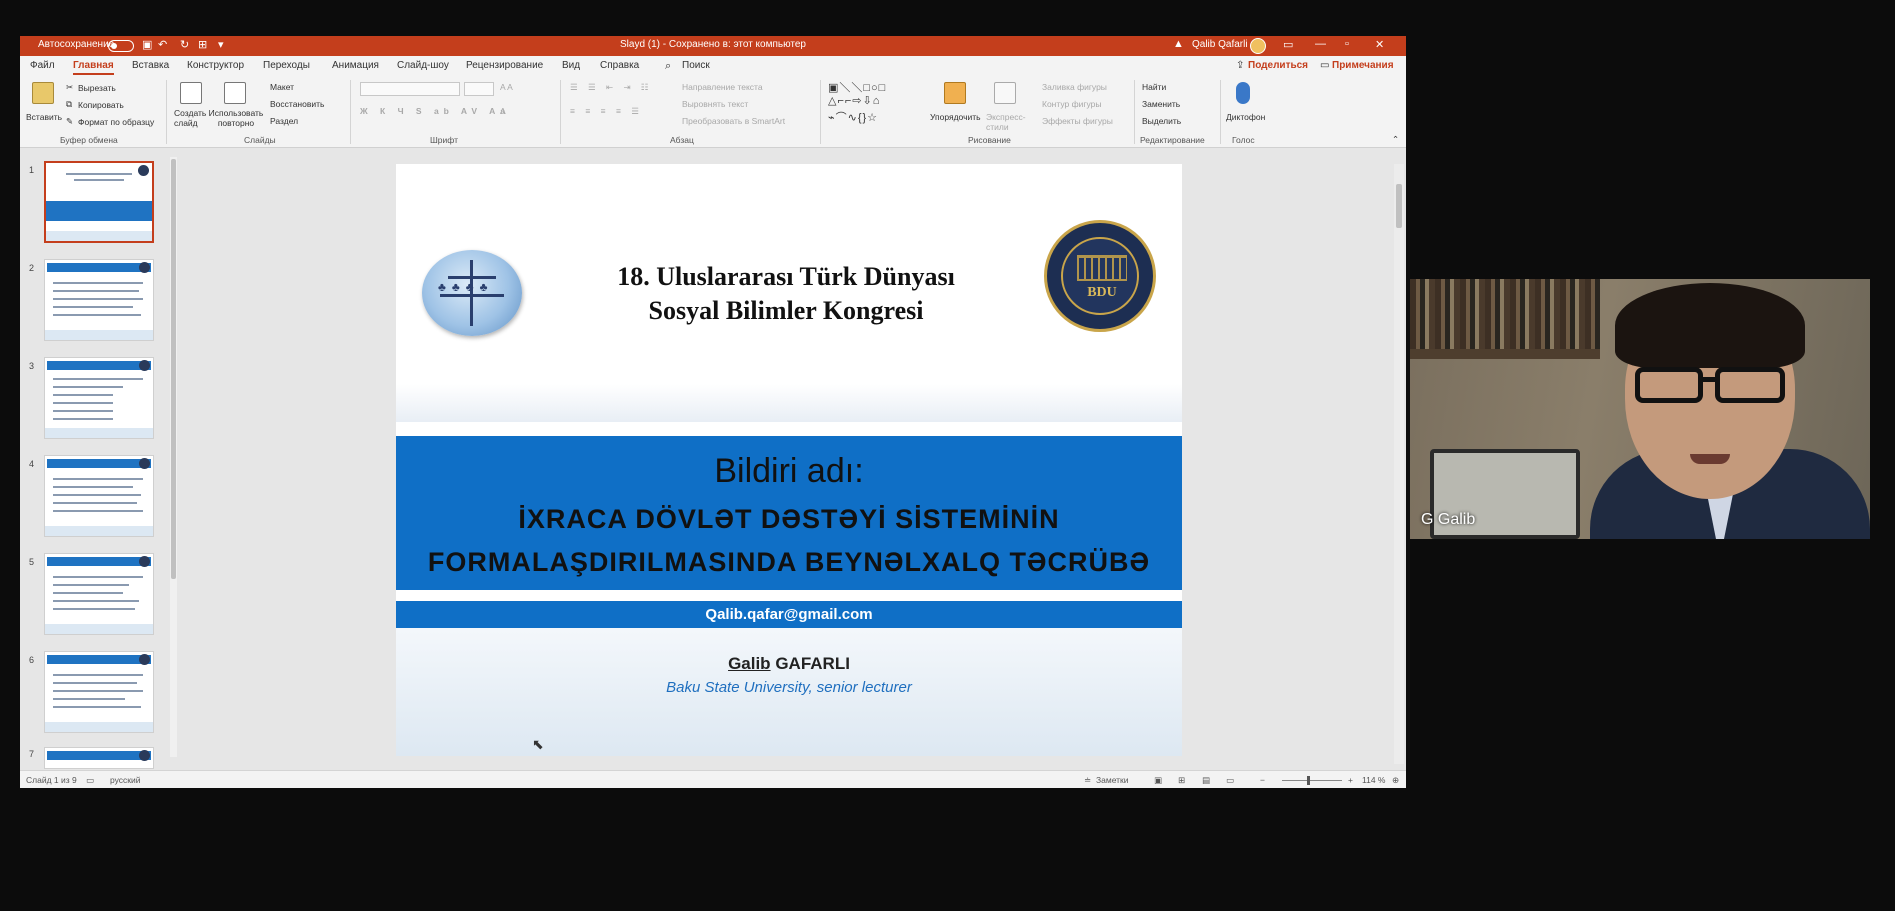 This screenshot has width=1895, height=911. I want to click on cut-icon: ✂, so click(69, 87).